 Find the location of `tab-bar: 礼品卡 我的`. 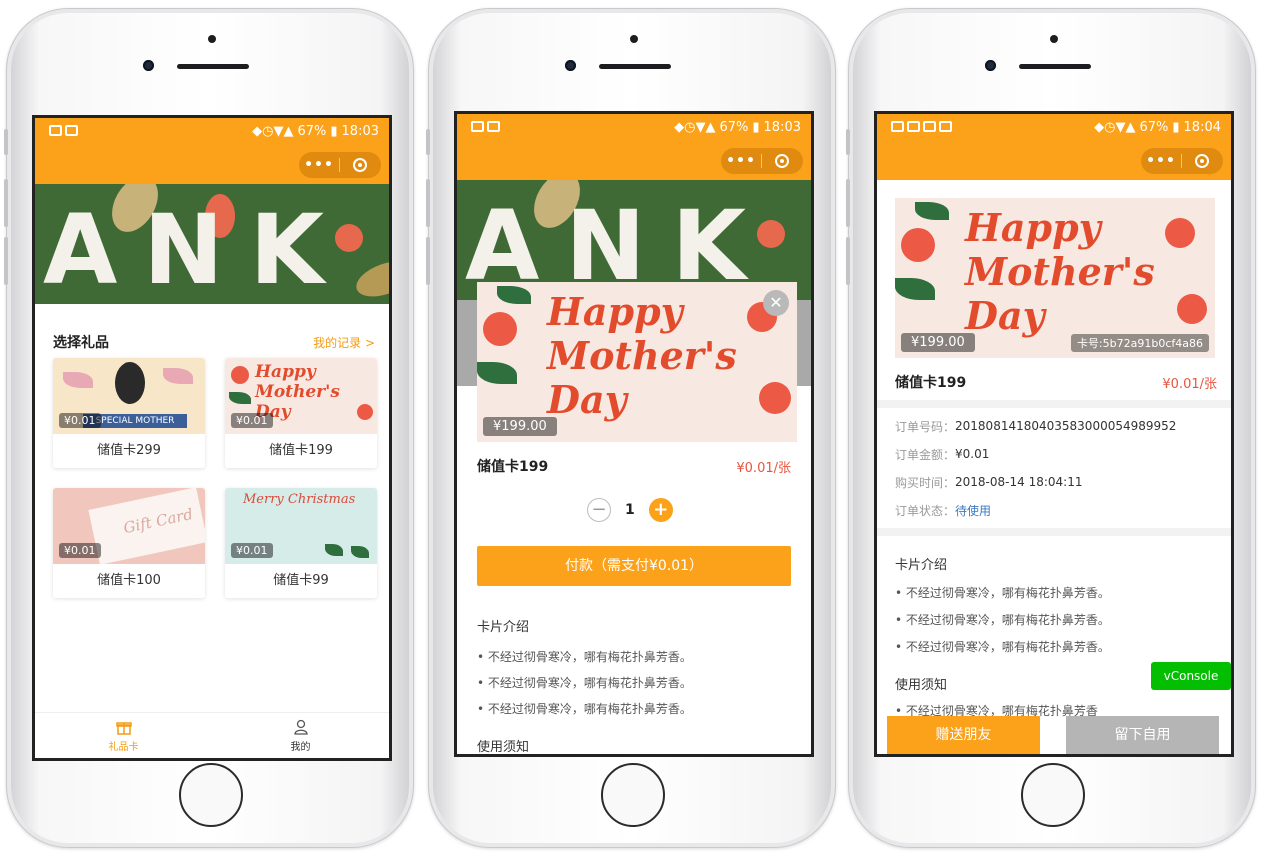

tab-bar: 礼品卡 我的 is located at coordinates (212, 735).